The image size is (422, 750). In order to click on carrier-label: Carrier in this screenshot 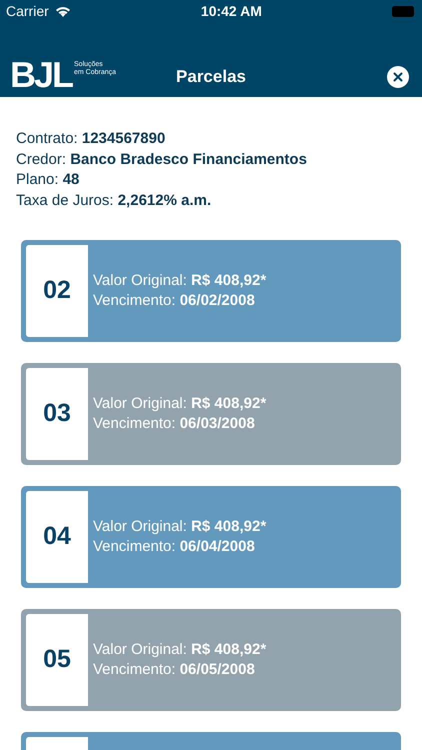, I will do `click(27, 11)`.